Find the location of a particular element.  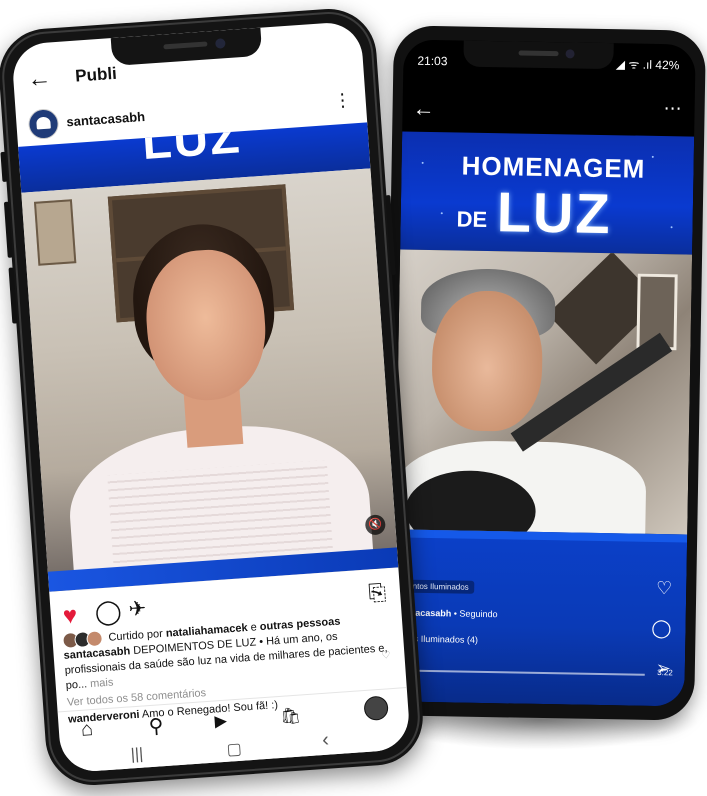

liked-prefix: Curtido por is located at coordinates (136, 635).